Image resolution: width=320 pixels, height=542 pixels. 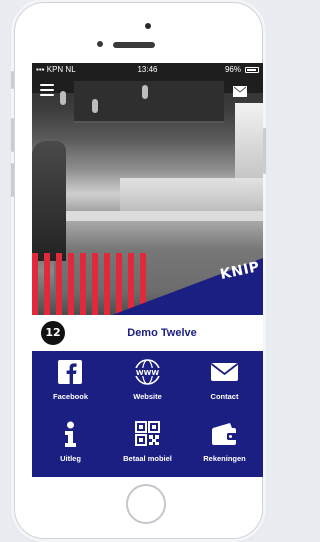 I want to click on wallet-icon, so click(x=224, y=434).